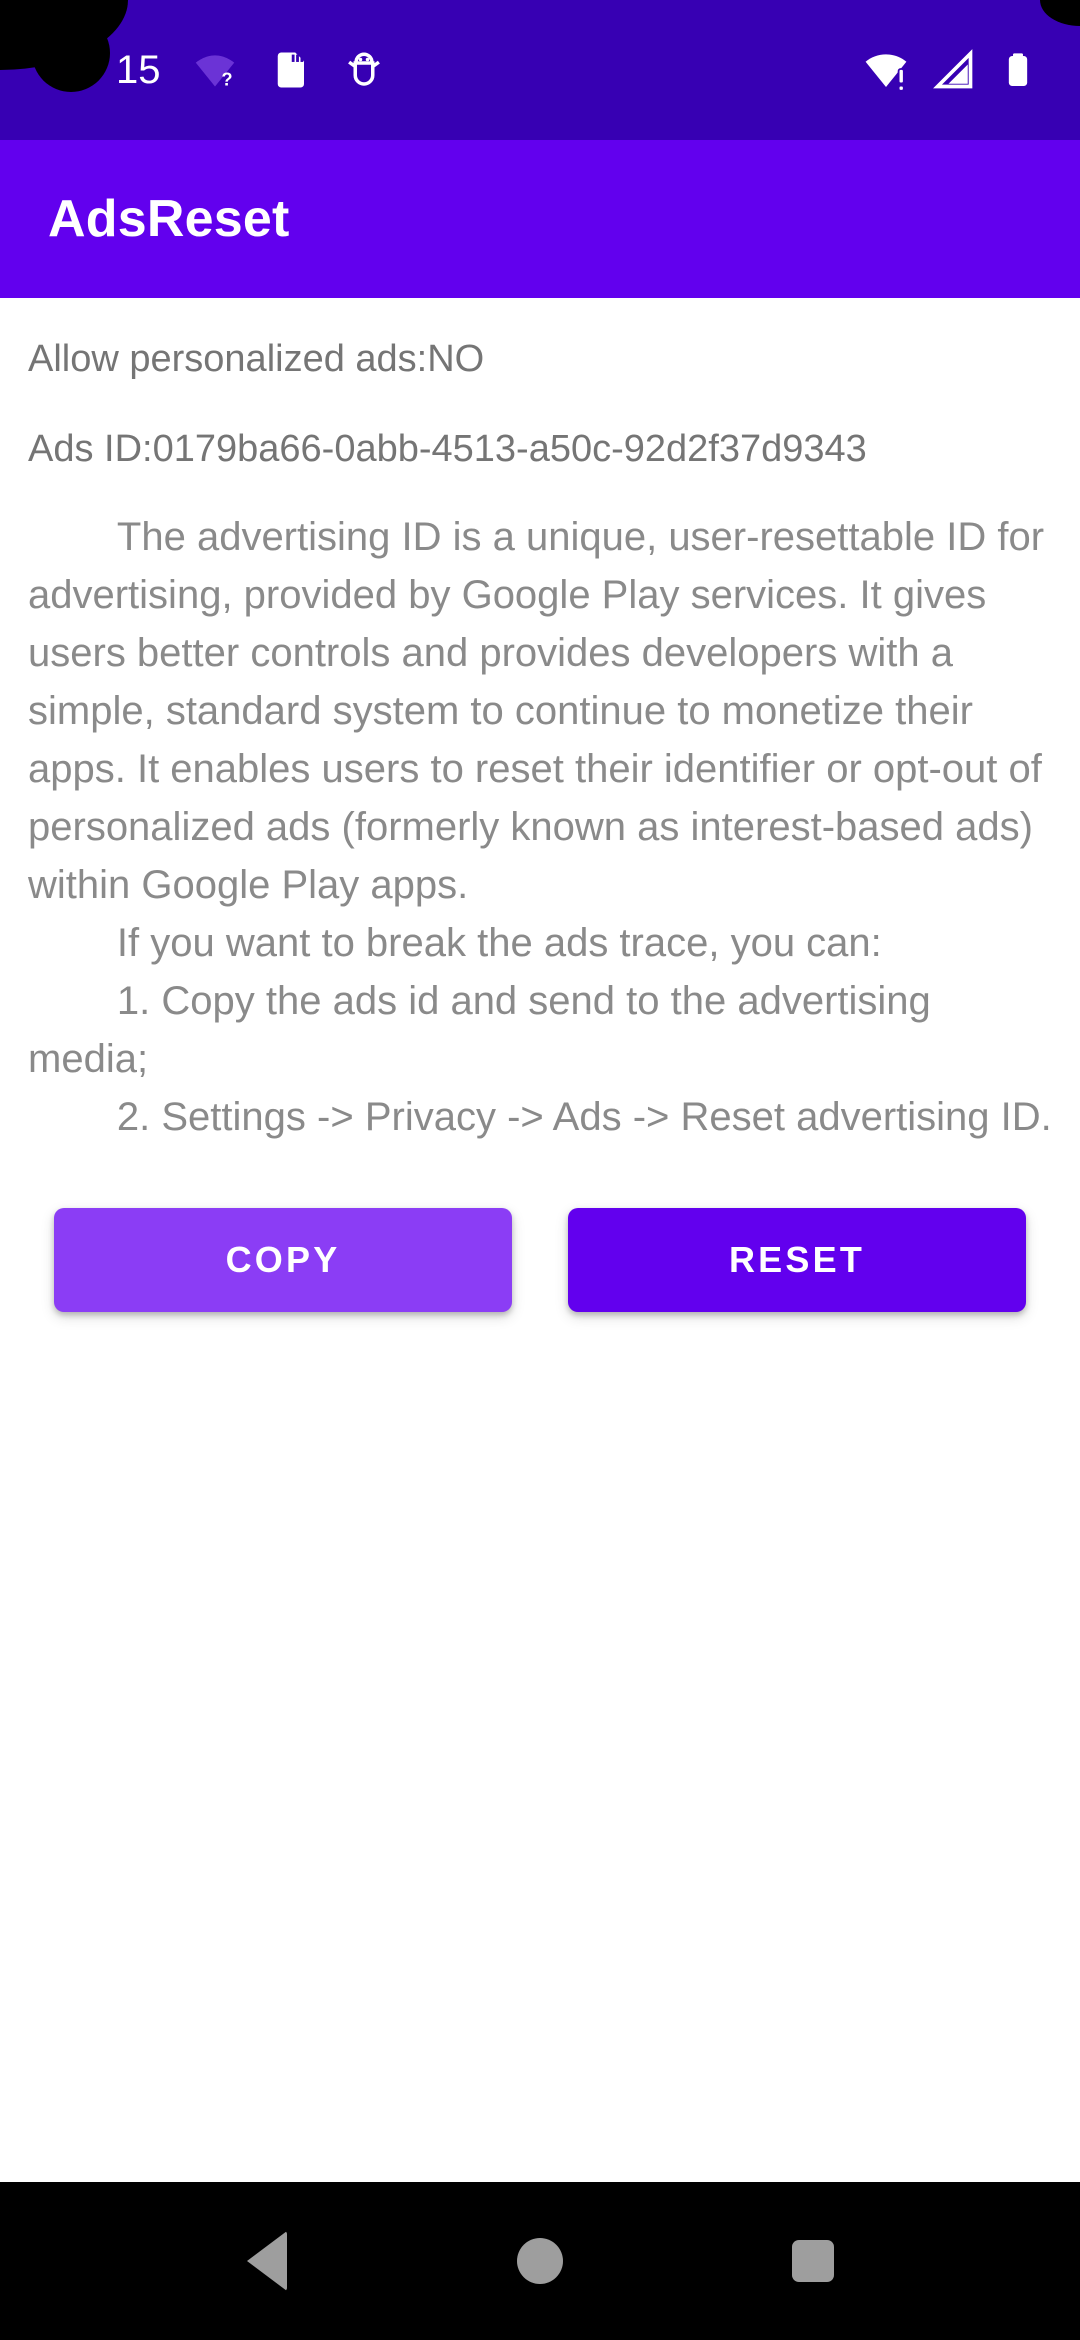 The height and width of the screenshot is (2340, 1080). Describe the element at coordinates (283, 1260) in the screenshot. I see `copy-button: COPY` at that location.